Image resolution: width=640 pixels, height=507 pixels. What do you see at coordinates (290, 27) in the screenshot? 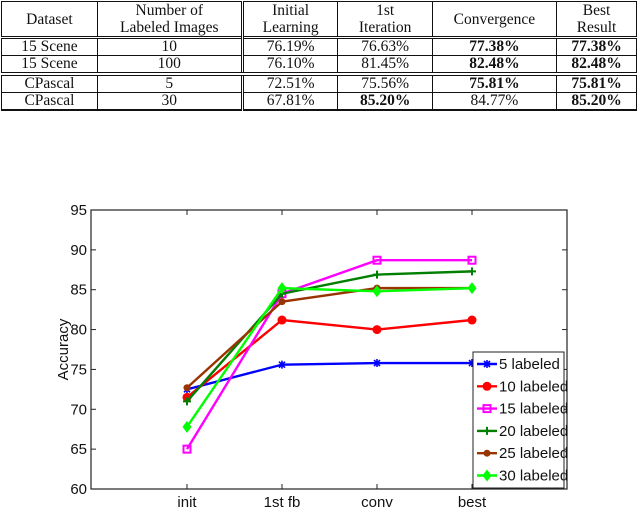
I see `header-text: Learning` at bounding box center [290, 27].